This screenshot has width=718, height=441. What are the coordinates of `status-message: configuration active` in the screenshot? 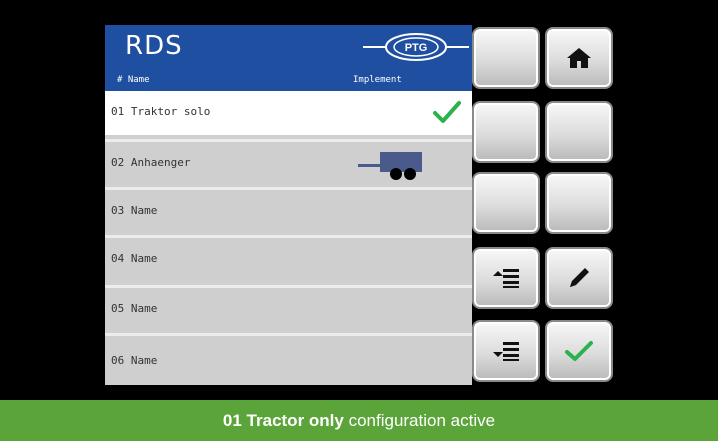 It's located at (419, 420).